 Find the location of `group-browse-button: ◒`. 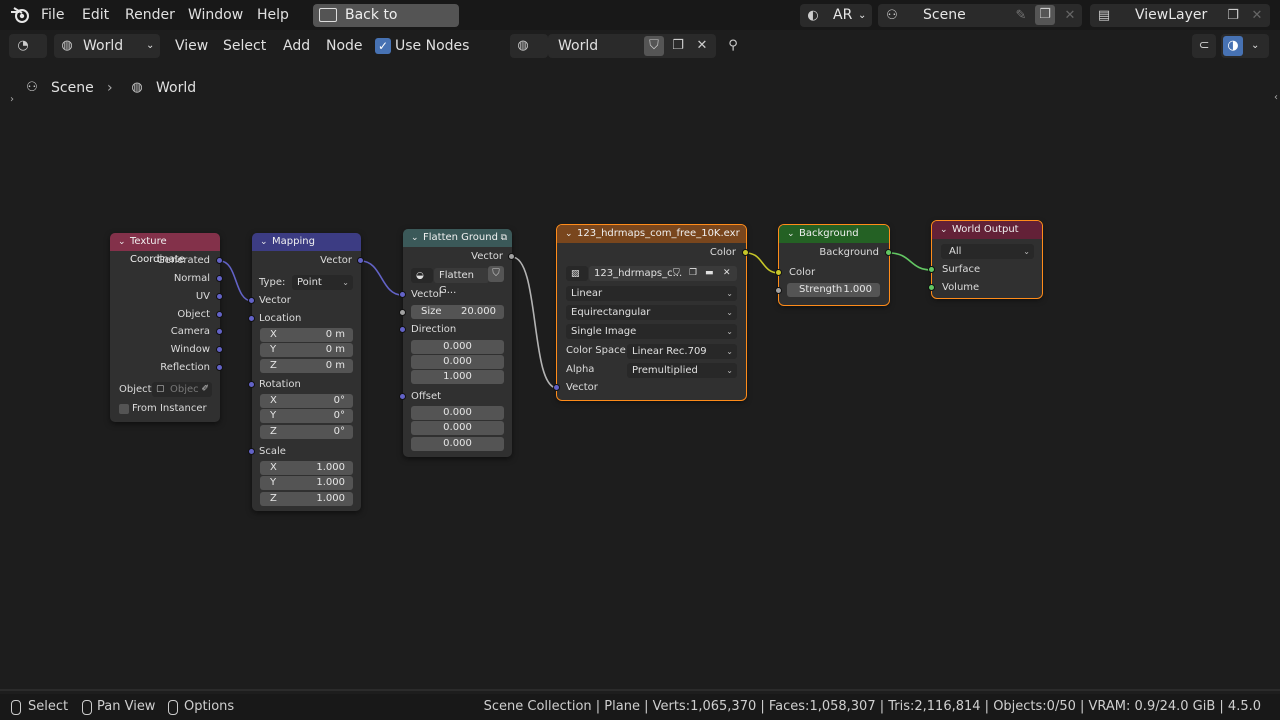

group-browse-button: ◒ is located at coordinates (422, 275).